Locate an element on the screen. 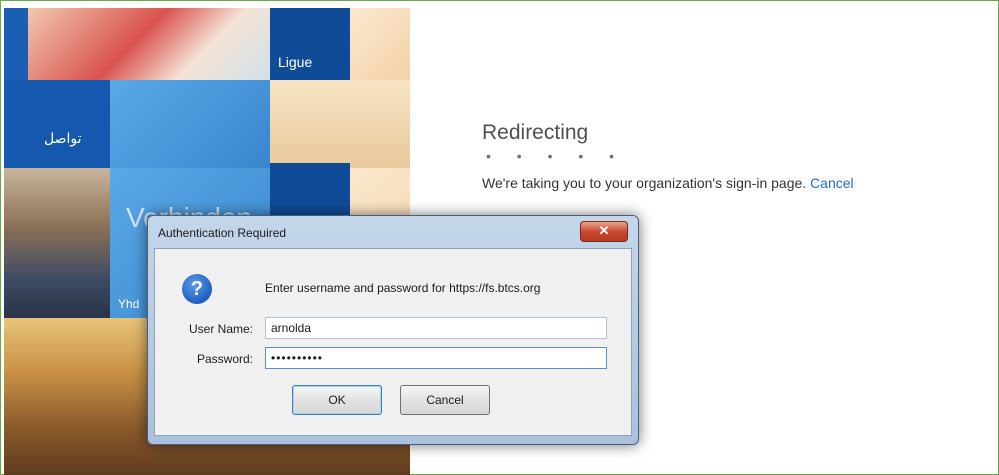 This screenshot has width=999, height=475. dialog-title: Authentication Required is located at coordinates (222, 233).